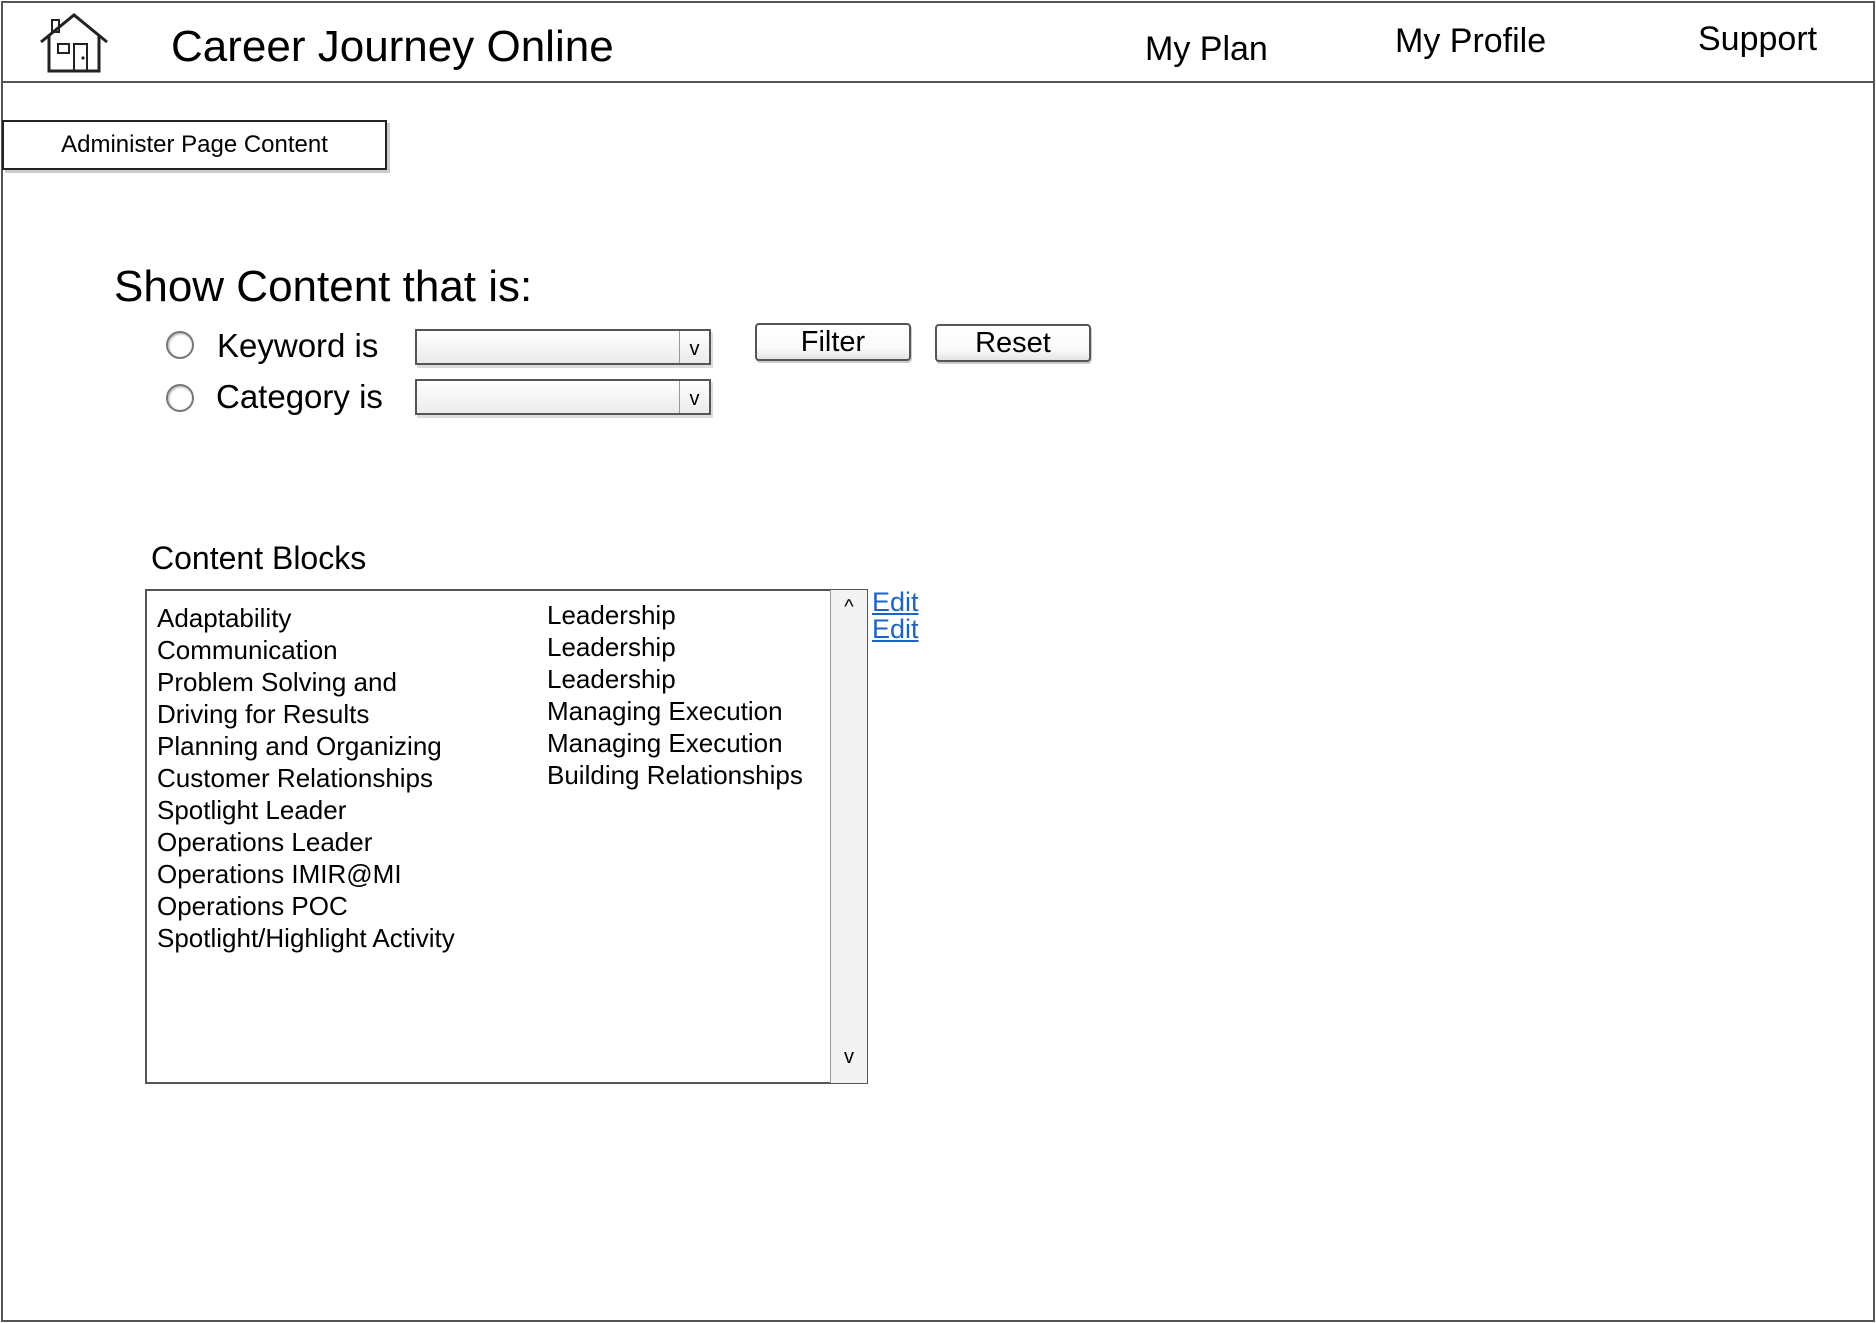 Image resolution: width=1876 pixels, height=1323 pixels. What do you see at coordinates (392, 46) in the screenshot?
I see `app-title: Career Journey Online` at bounding box center [392, 46].